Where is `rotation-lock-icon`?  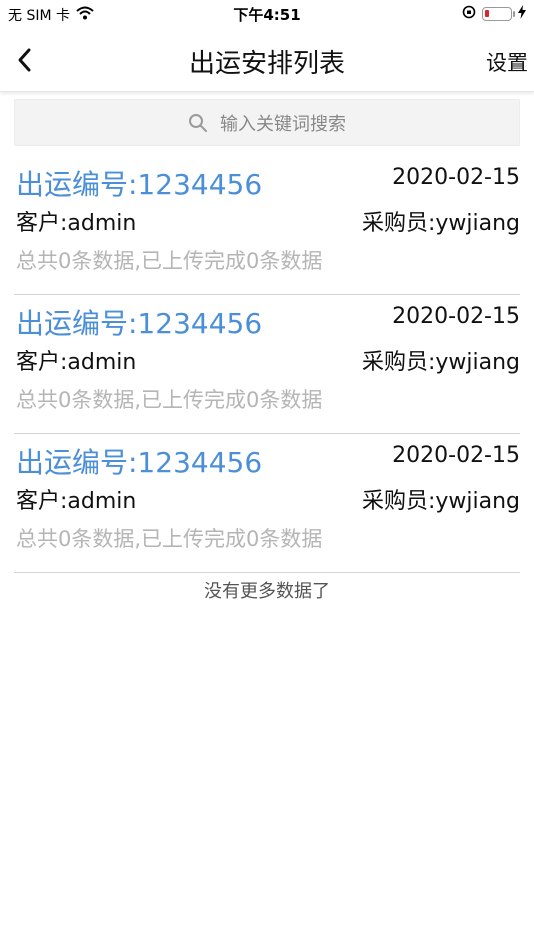 rotation-lock-icon is located at coordinates (469, 14).